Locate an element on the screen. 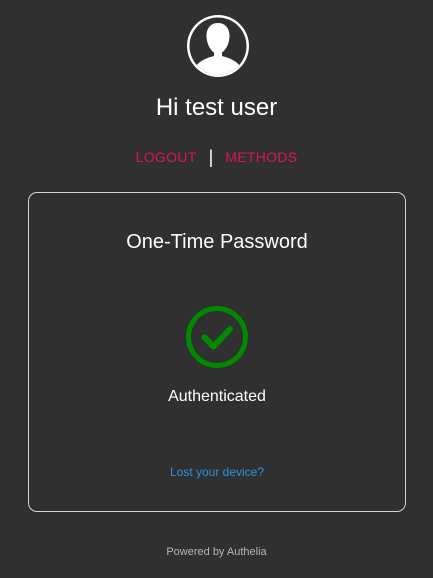  card-title: One-Time Password is located at coordinates (217, 242).